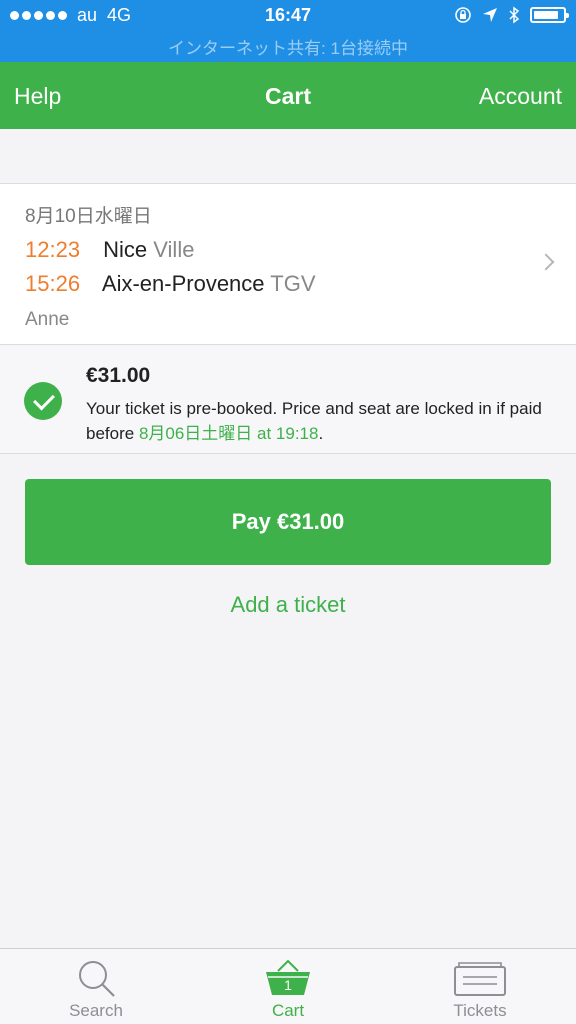  What do you see at coordinates (174, 249) in the screenshot?
I see `departure-station-suffix: Ville` at bounding box center [174, 249].